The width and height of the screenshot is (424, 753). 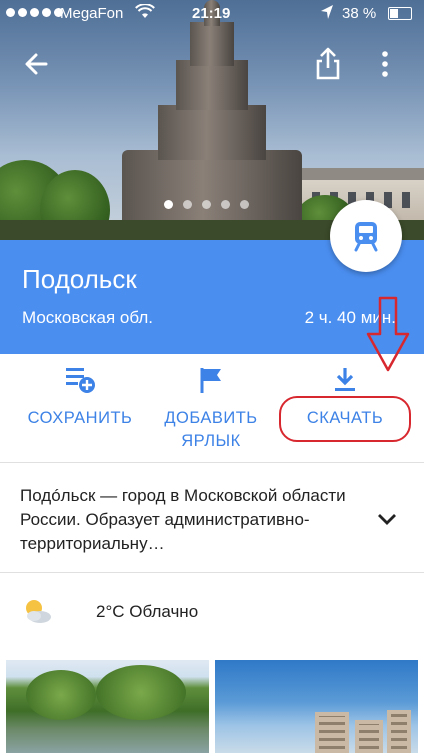 What do you see at coordinates (211, 441) in the screenshot?
I see `add-label-line2: ЯРЛЫК` at bounding box center [211, 441].